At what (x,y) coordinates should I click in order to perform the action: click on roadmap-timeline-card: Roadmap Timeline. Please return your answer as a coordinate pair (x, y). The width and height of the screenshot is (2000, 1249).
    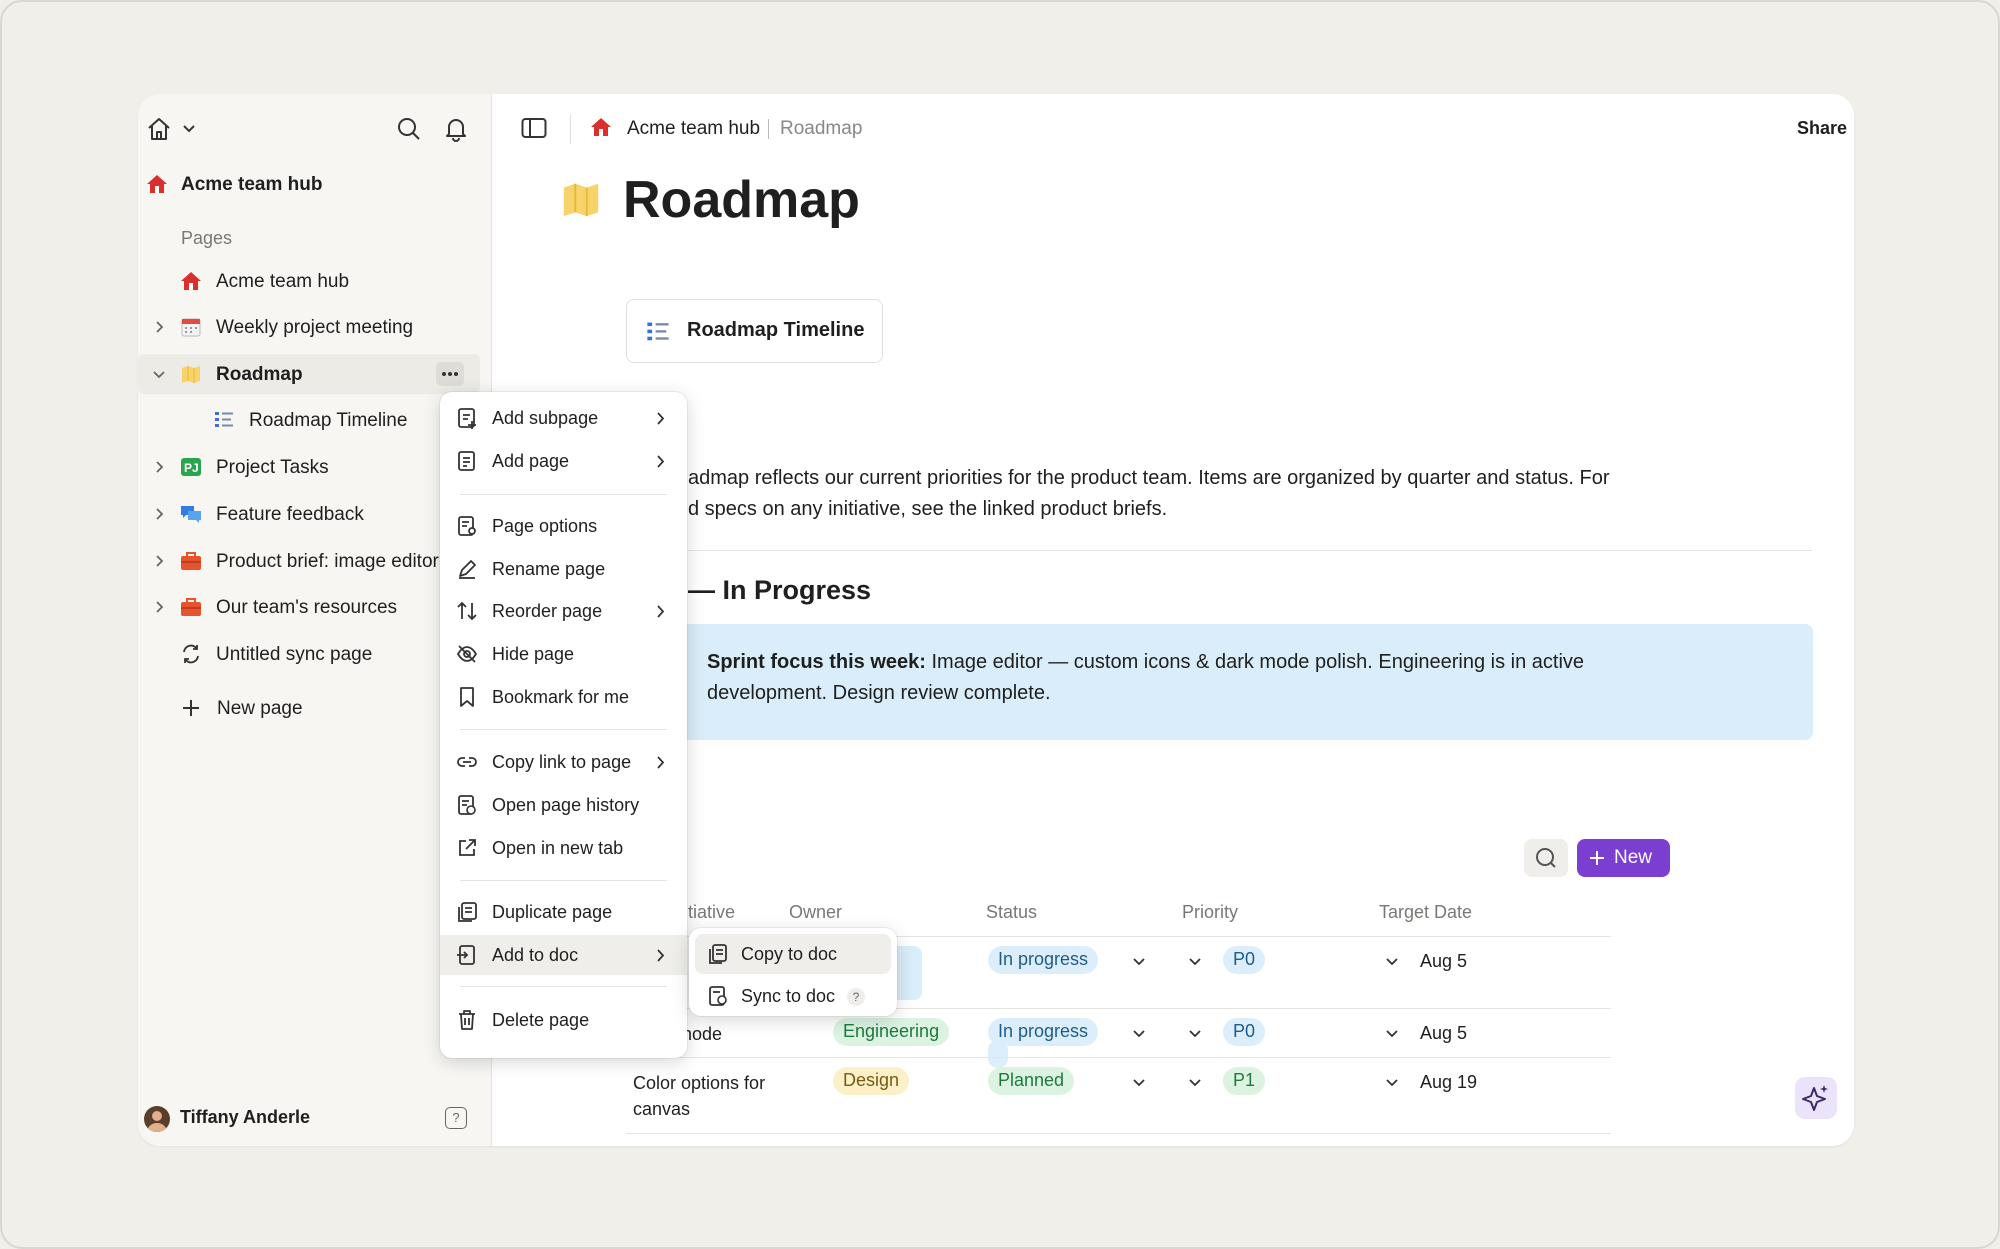
    Looking at the image, I should click on (754, 331).